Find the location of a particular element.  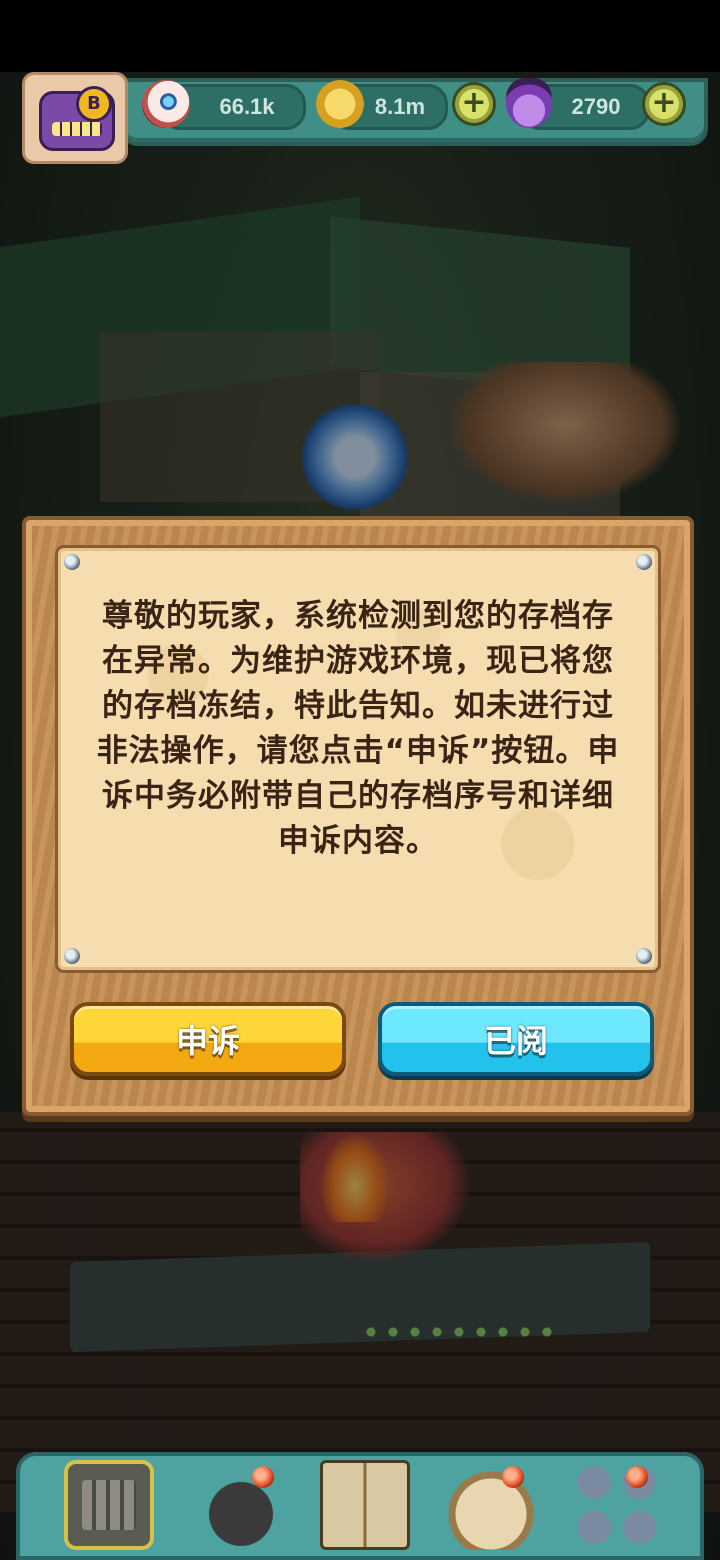

add-coins-button: + is located at coordinates (474, 104).